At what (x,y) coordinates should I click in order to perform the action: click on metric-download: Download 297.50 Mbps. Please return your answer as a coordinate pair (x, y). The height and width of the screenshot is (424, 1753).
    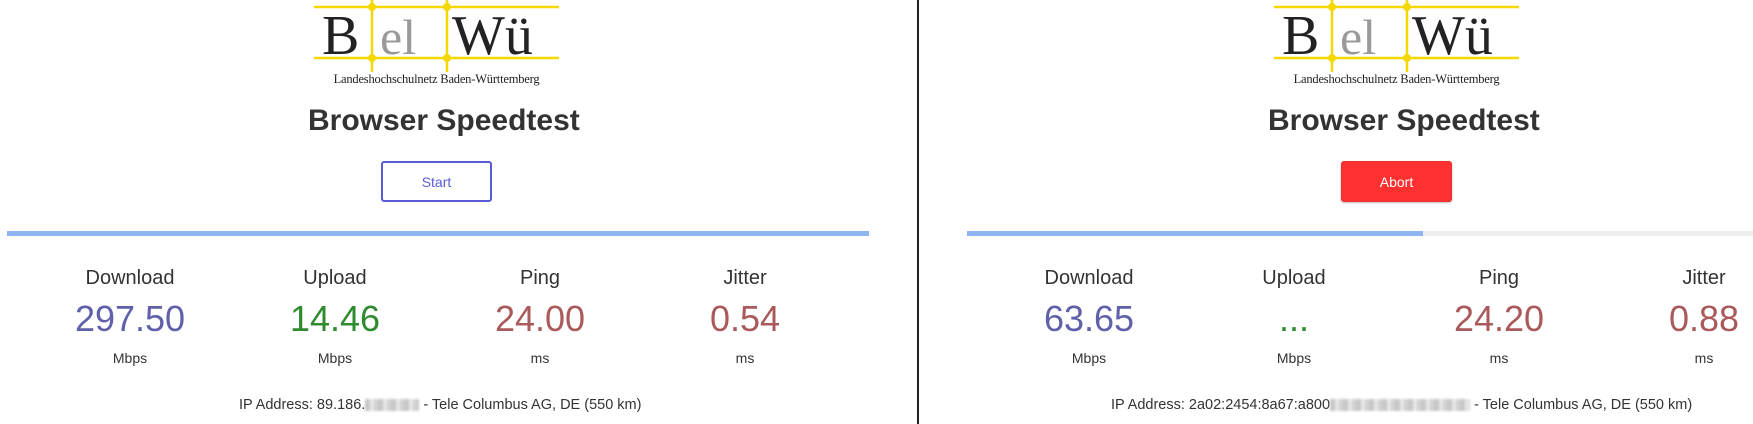
    Looking at the image, I should click on (130, 315).